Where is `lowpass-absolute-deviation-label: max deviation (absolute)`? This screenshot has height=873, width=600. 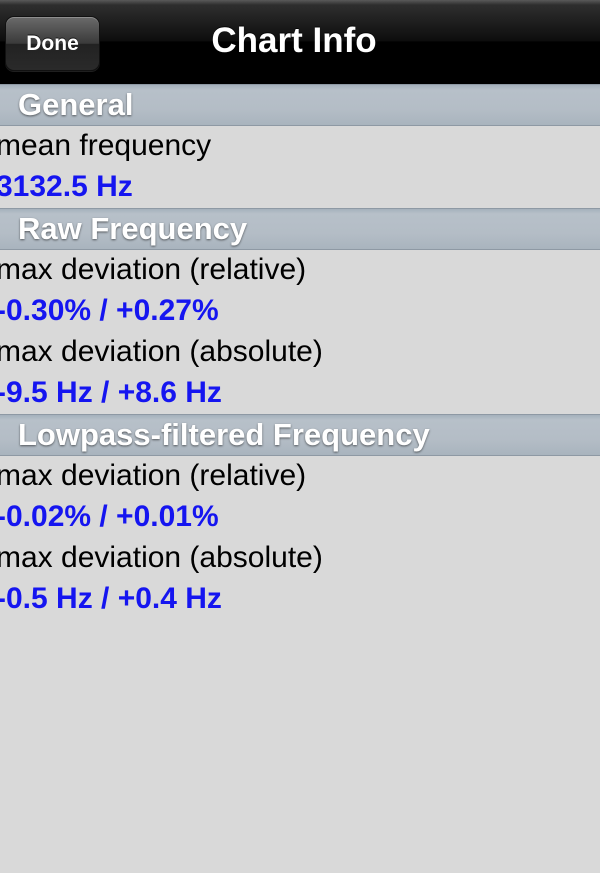
lowpass-absolute-deviation-label: max deviation (absolute) is located at coordinates (161, 557).